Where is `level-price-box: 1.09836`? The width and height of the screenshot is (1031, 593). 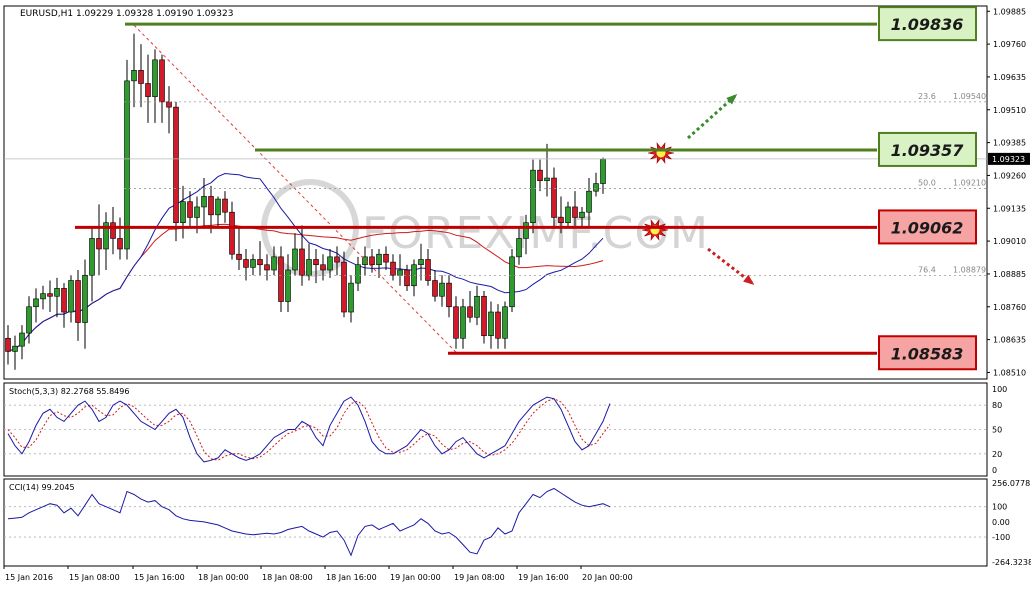 level-price-box: 1.09836 is located at coordinates (927, 24).